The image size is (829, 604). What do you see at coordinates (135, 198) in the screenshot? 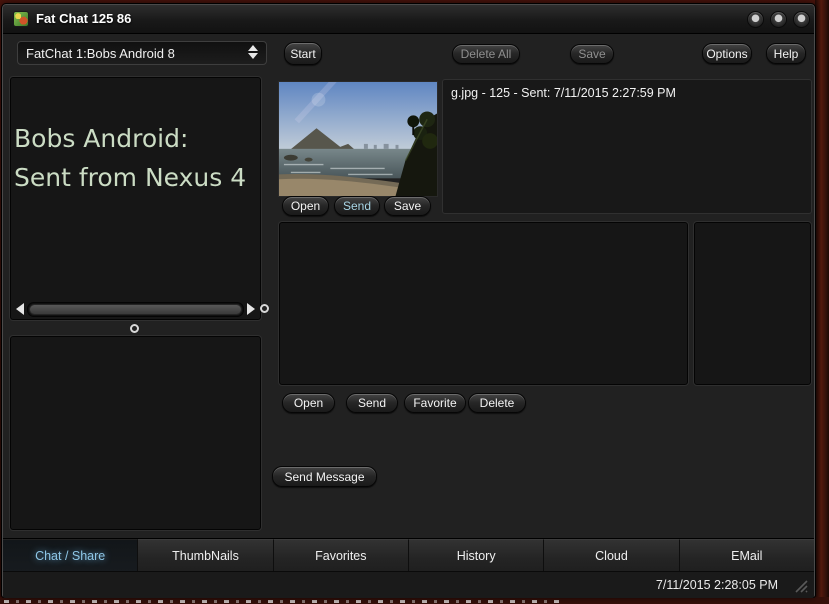
I see `chat-display-panel: Bobs Android: Sent from Nexus 4` at bounding box center [135, 198].